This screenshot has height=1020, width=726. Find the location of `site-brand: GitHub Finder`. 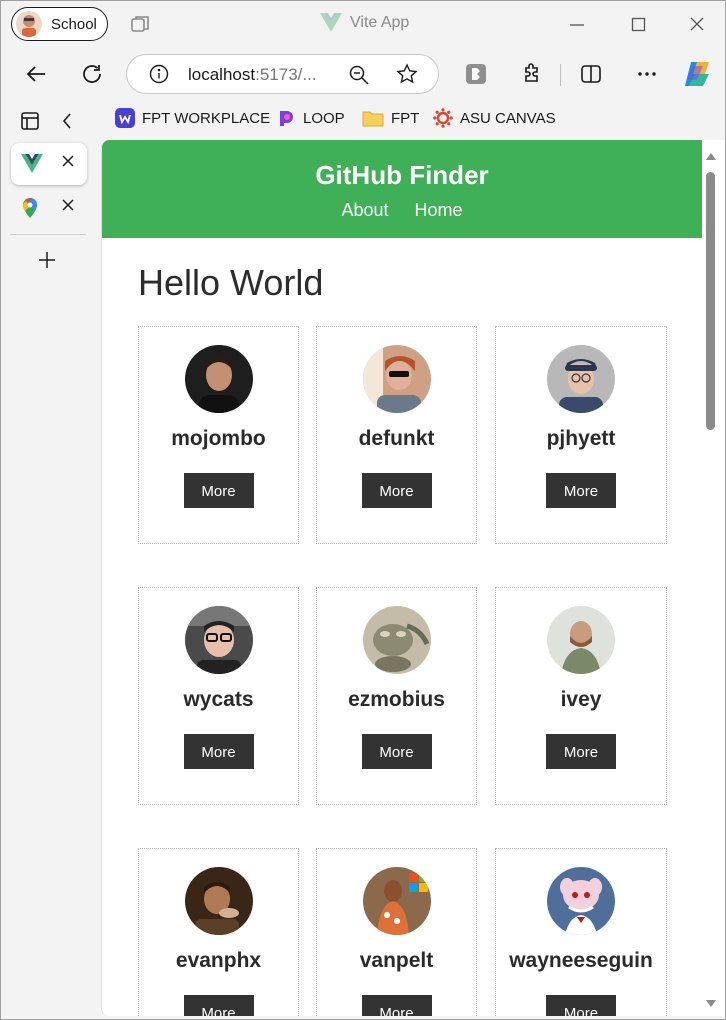

site-brand: GitHub Finder is located at coordinates (402, 175).